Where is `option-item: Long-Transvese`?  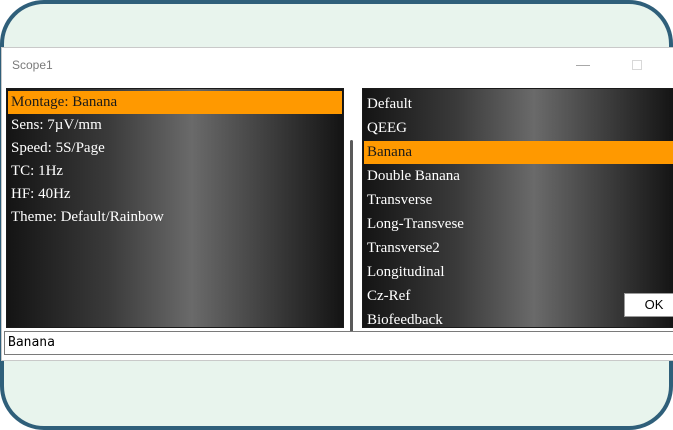 option-item: Long-Transvese is located at coordinates (518, 224).